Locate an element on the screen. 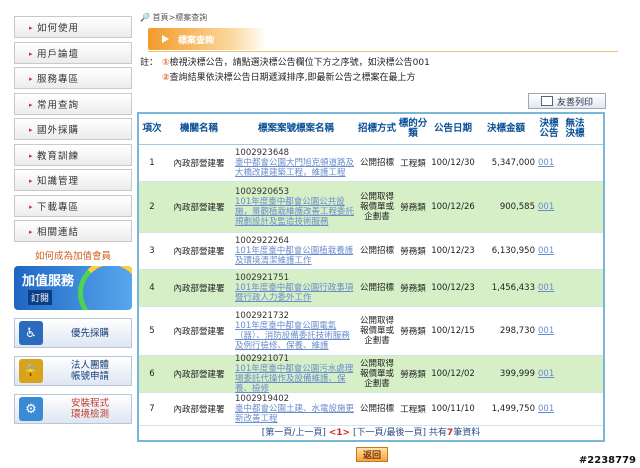  note-2: 查詢結果依決標公告日期遞減排序,即最新公告之標案在最上方 is located at coordinates (292, 78).